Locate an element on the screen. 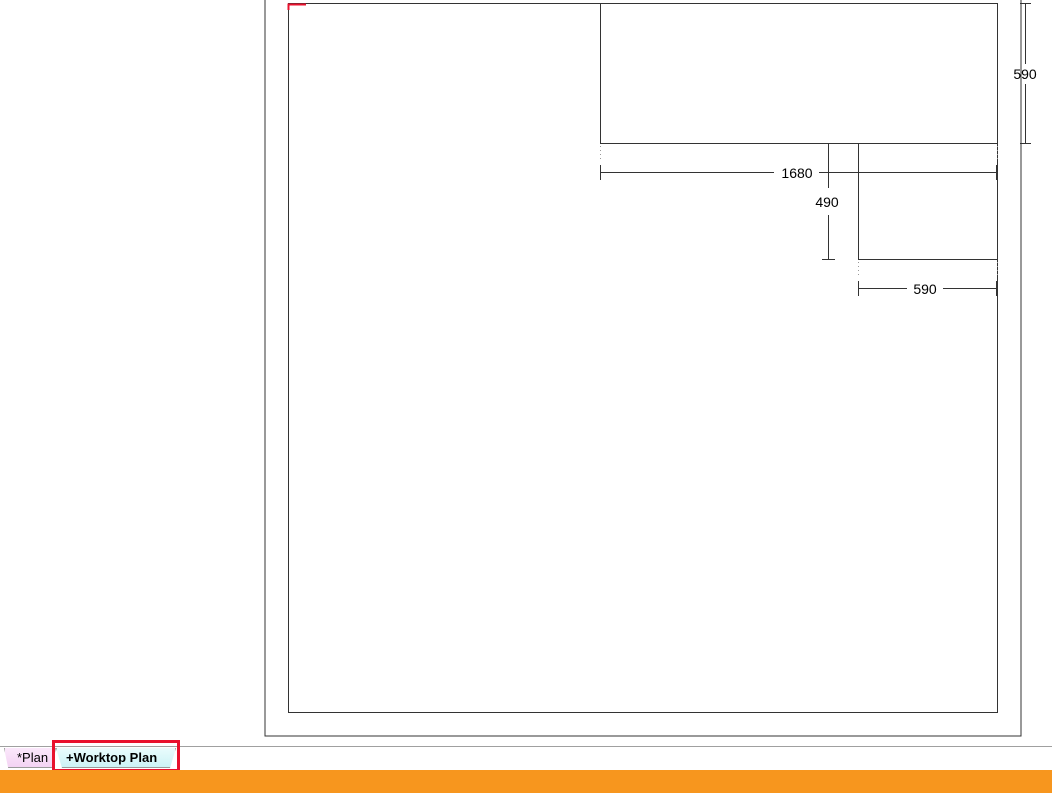 The height and width of the screenshot is (793, 1052). dimension-side-depth: 490 is located at coordinates (827, 201).